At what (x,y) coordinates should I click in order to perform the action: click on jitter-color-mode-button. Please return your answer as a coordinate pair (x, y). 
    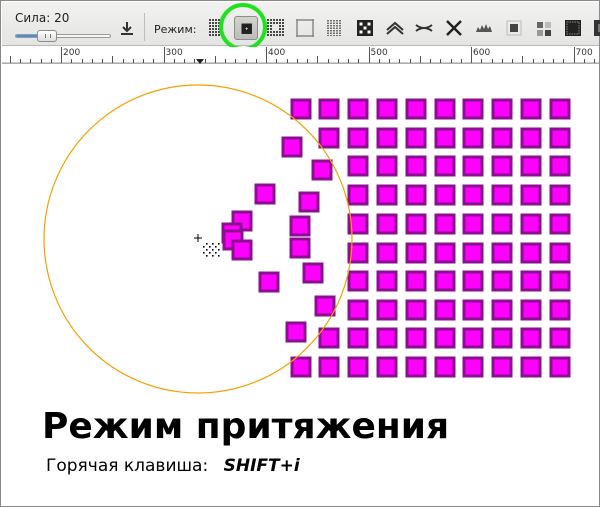
    Looking at the image, I should click on (573, 28).